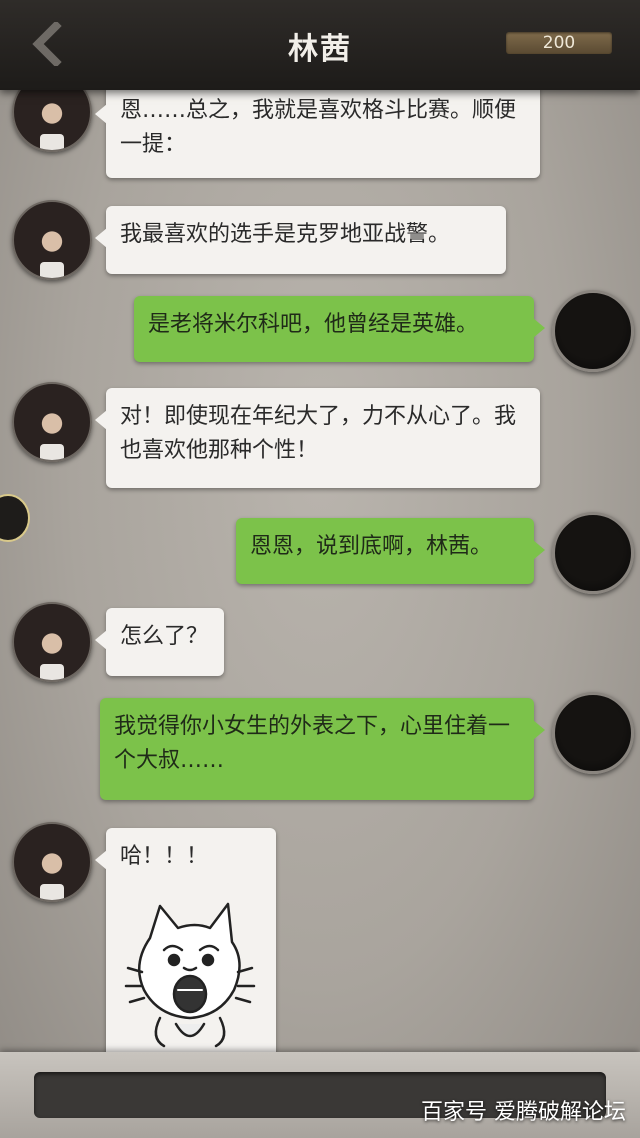  Describe the element at coordinates (159, 642) in the screenshot. I see `message-bubble-incoming: 怎么了？` at that location.